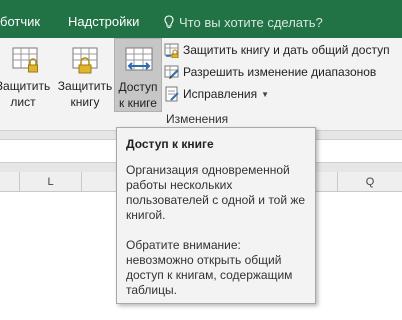  Describe the element at coordinates (25, 60) in the screenshot. I see `protect-sheet-icon` at that location.